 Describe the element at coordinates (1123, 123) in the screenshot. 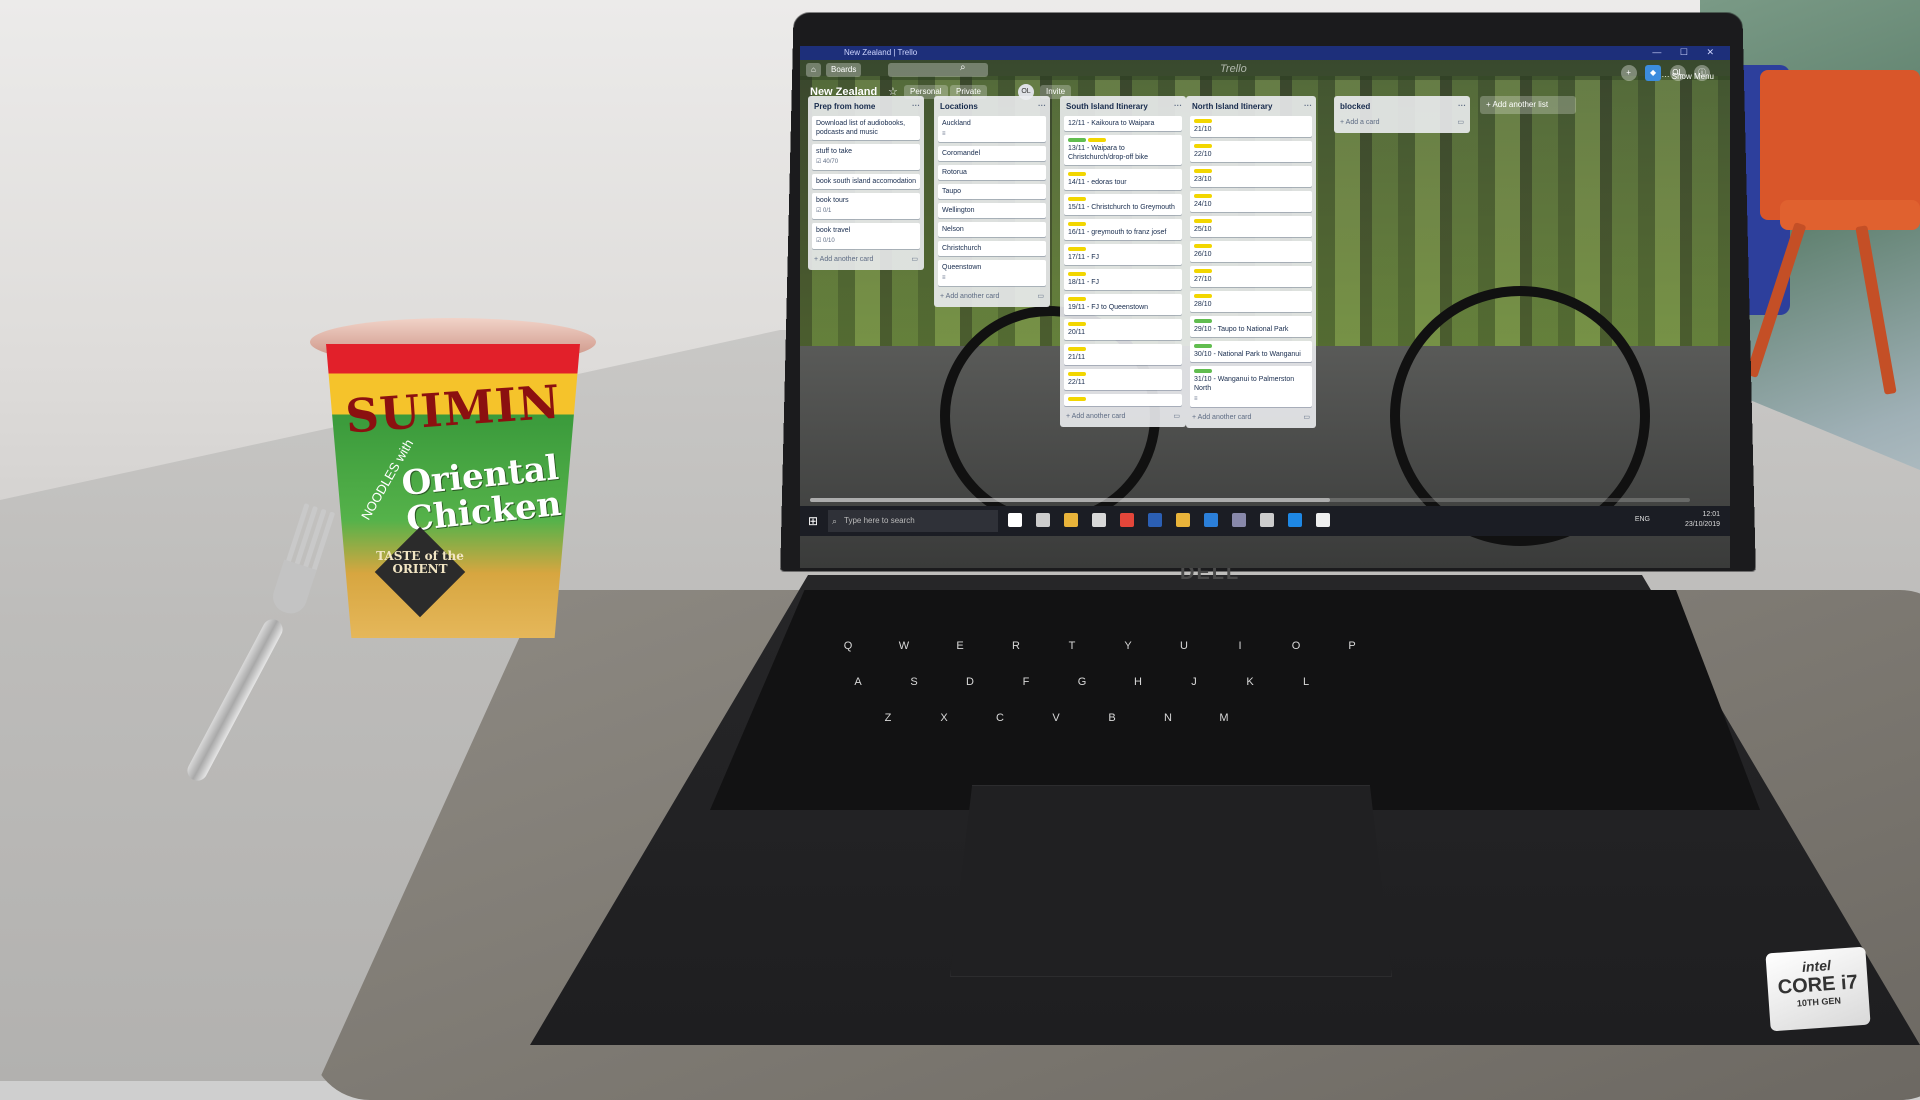

I see `list-card: 12/11 - Kaikoura to Waipara` at that location.